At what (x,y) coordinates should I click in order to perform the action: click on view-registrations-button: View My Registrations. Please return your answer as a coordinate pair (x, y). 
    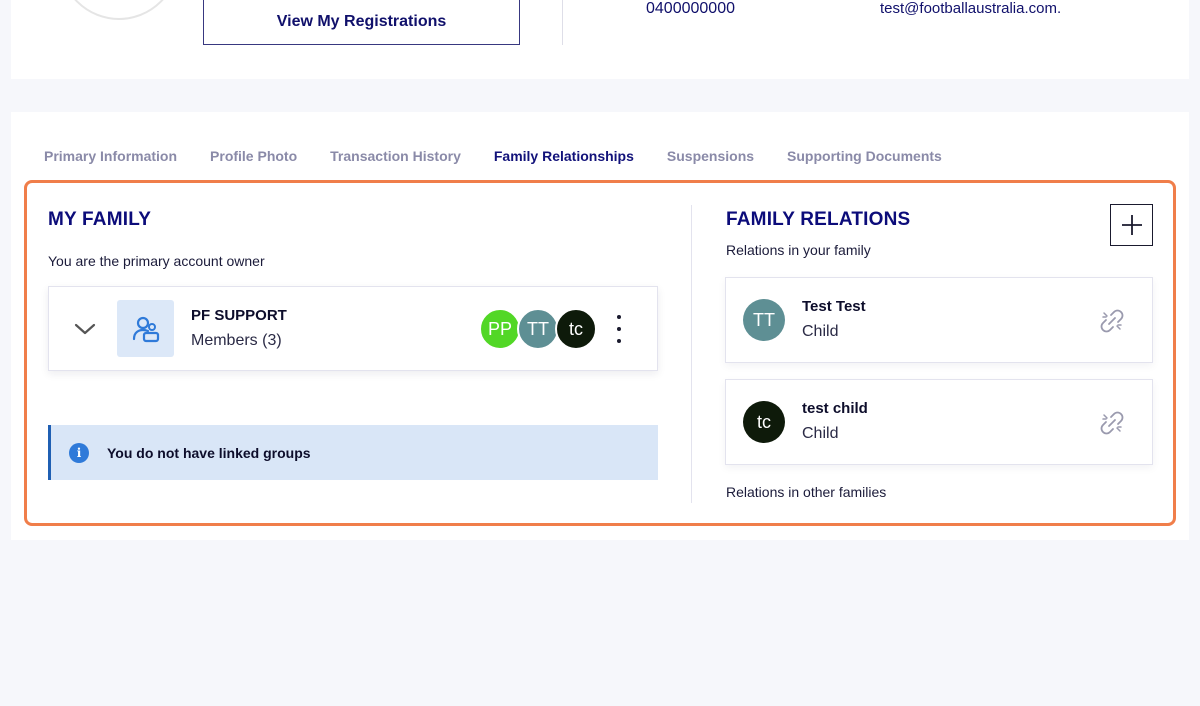
    Looking at the image, I should click on (361, 22).